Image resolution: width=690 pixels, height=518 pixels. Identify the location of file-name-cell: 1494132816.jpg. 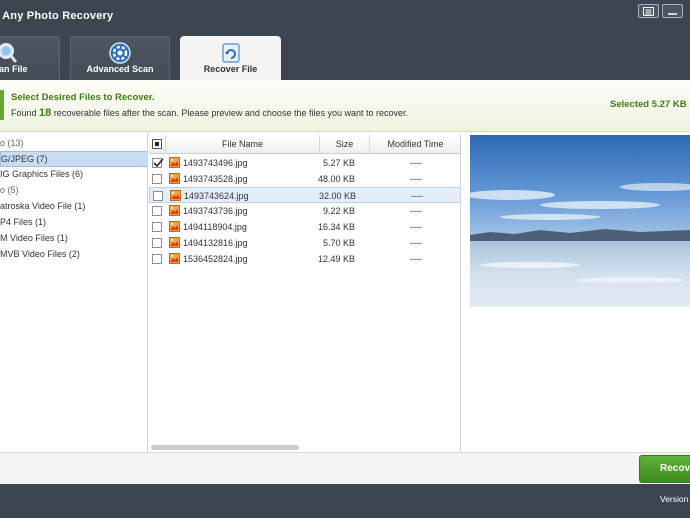
(215, 243).